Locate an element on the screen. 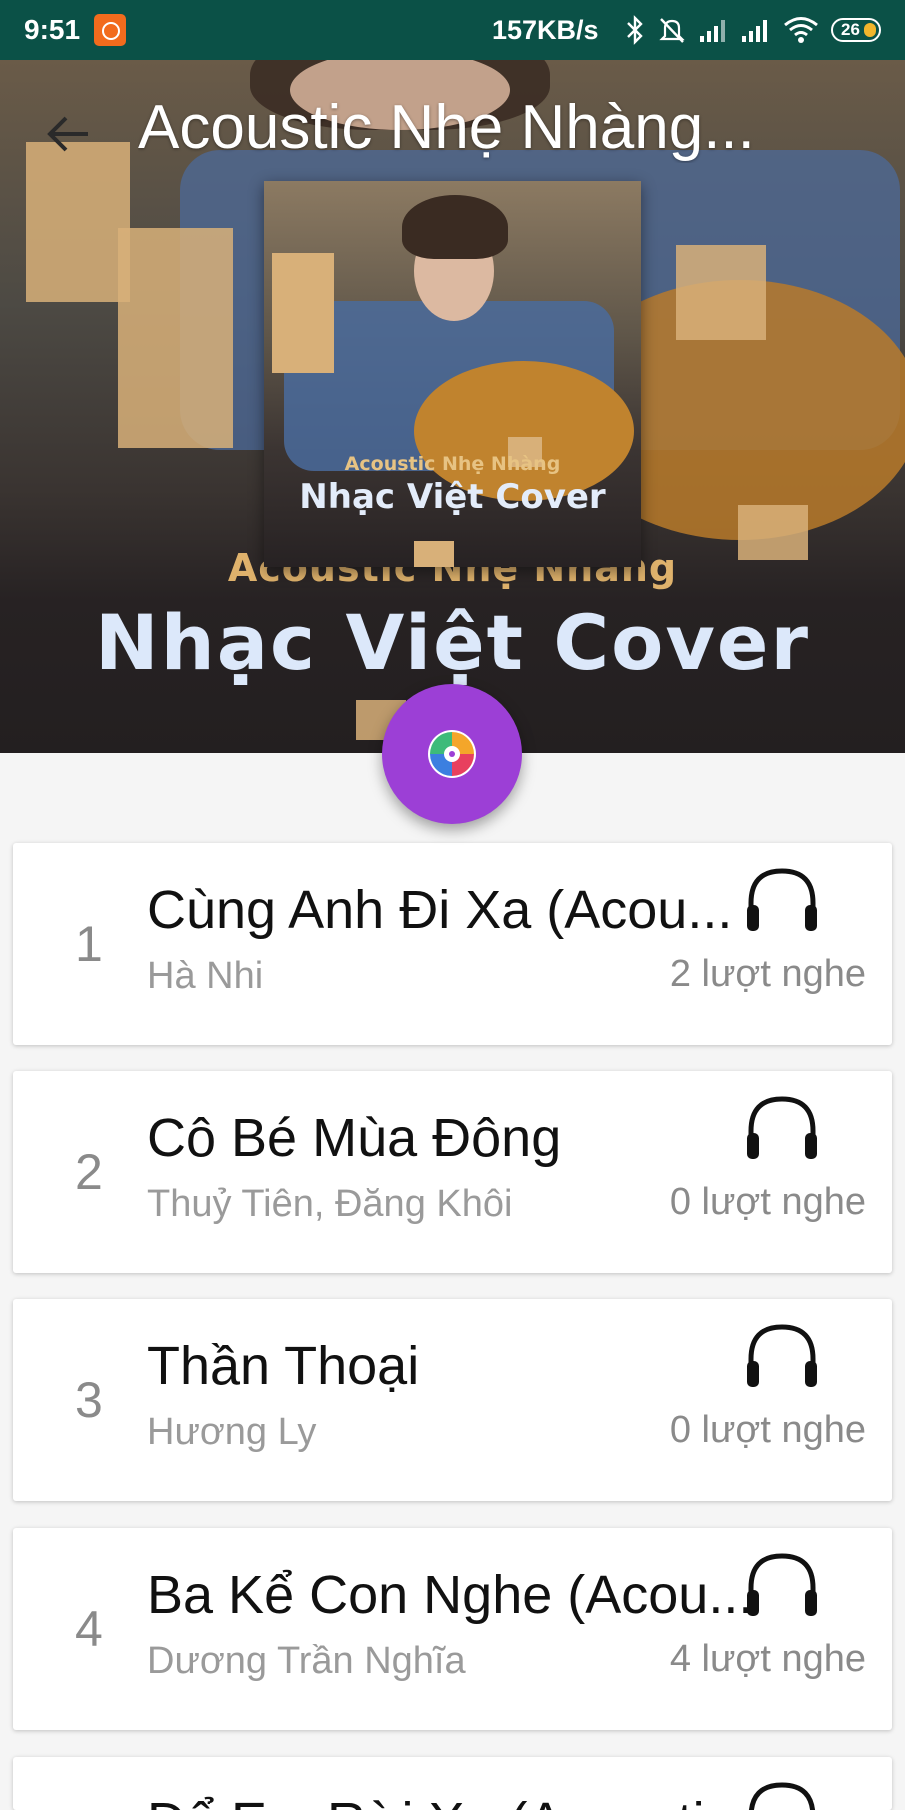 The height and width of the screenshot is (1810, 905). network-speed: 157KB/s is located at coordinates (545, 30).